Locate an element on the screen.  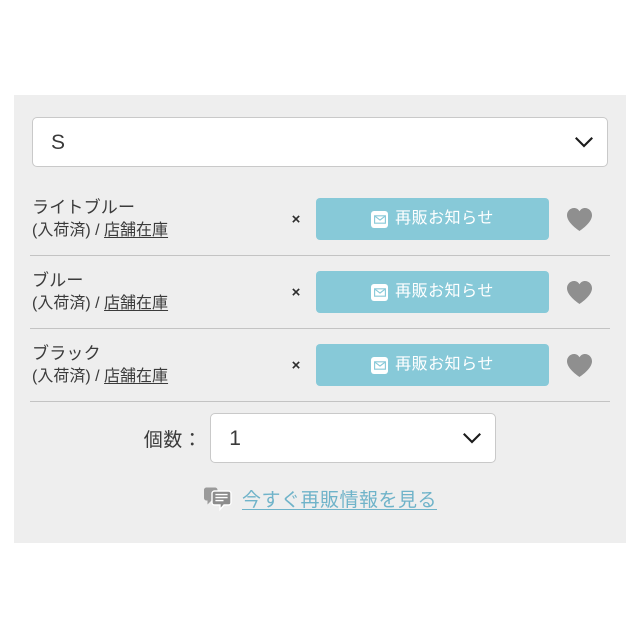
variant-color-name: ブルー is located at coordinates (58, 280).